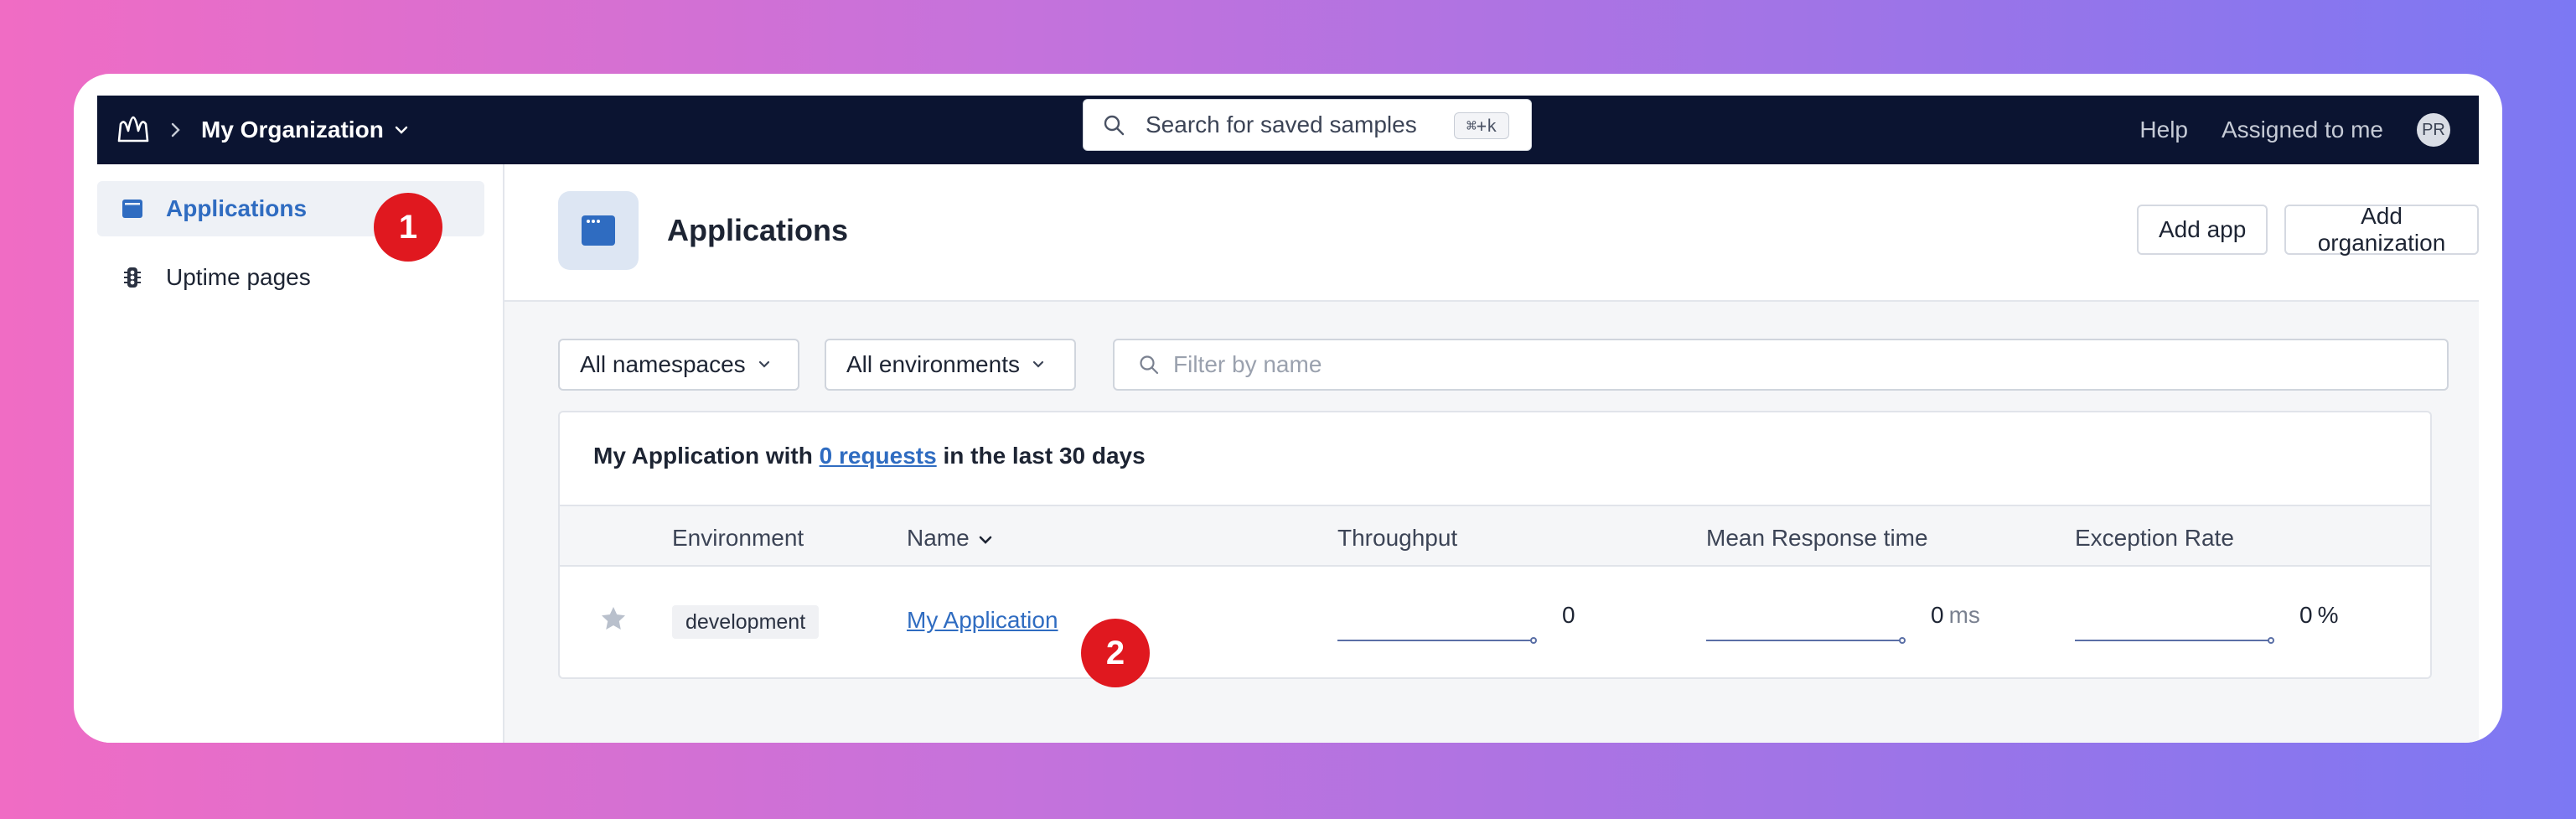 Image resolution: width=2576 pixels, height=819 pixels. I want to click on column-name-label: Name, so click(938, 538).